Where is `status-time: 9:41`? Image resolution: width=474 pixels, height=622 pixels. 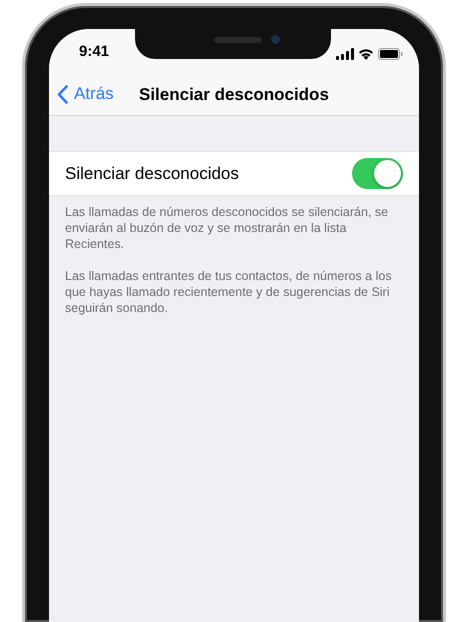
status-time: 9:41 is located at coordinates (94, 51).